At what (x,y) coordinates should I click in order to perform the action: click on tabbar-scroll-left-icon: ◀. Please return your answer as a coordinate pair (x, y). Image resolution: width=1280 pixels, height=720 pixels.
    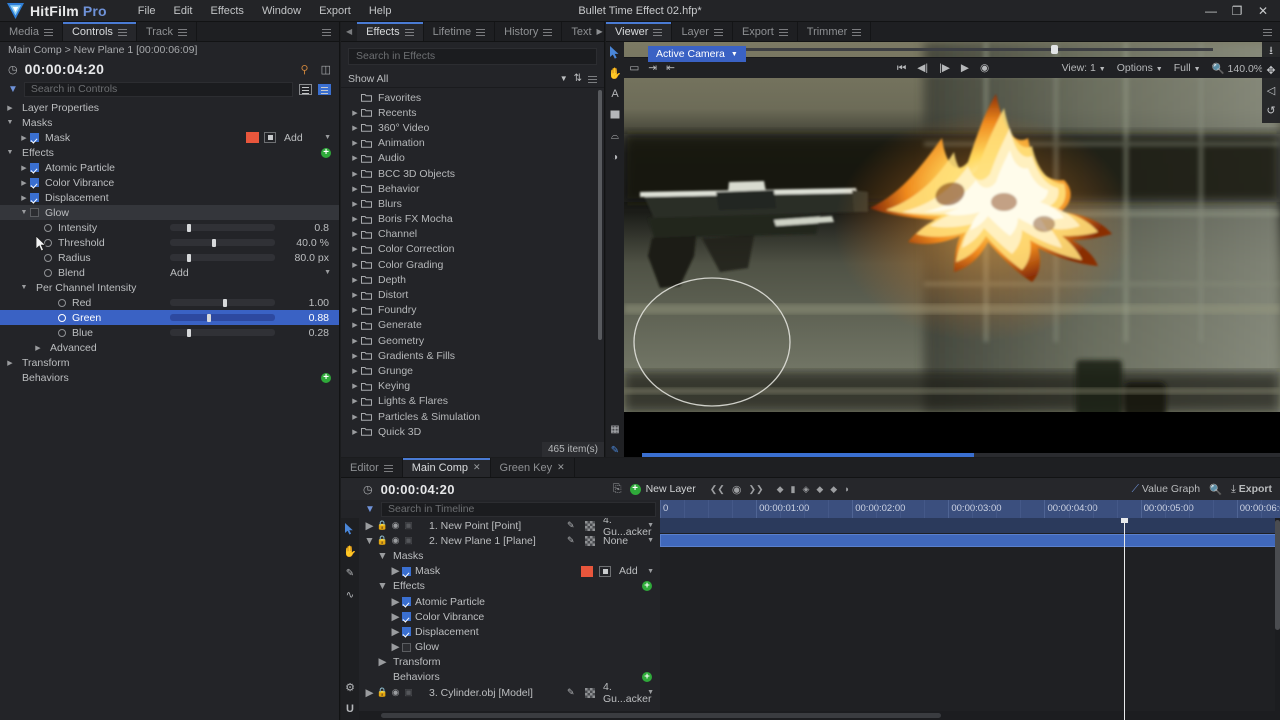
    Looking at the image, I should click on (349, 31).